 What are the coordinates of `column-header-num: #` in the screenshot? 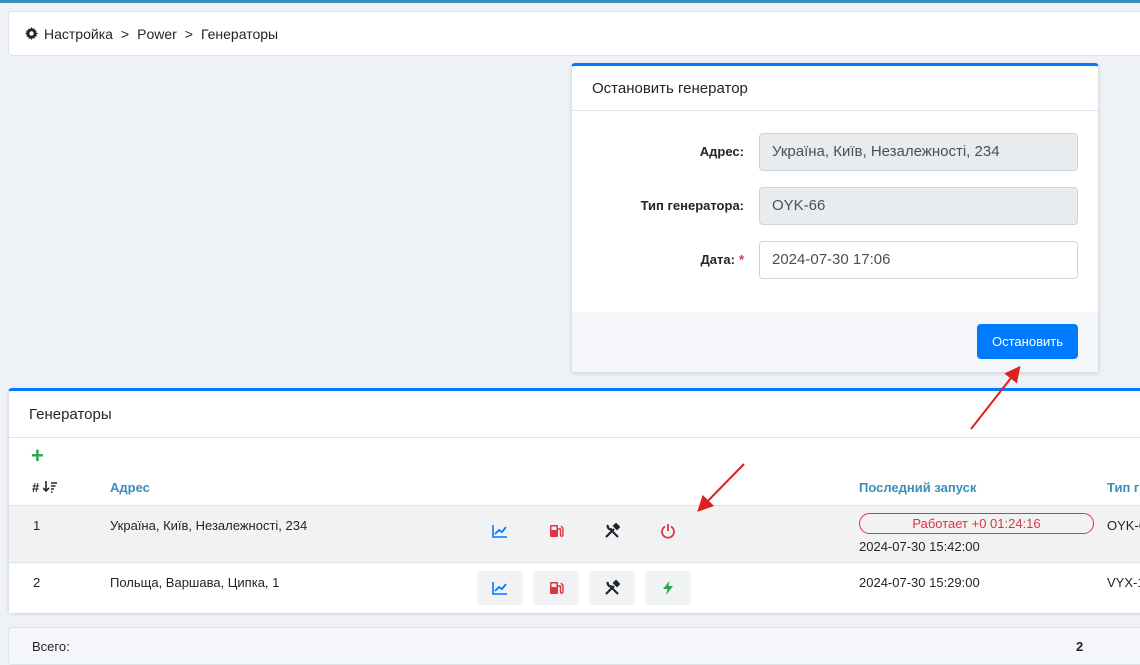 It's located at (44, 487).